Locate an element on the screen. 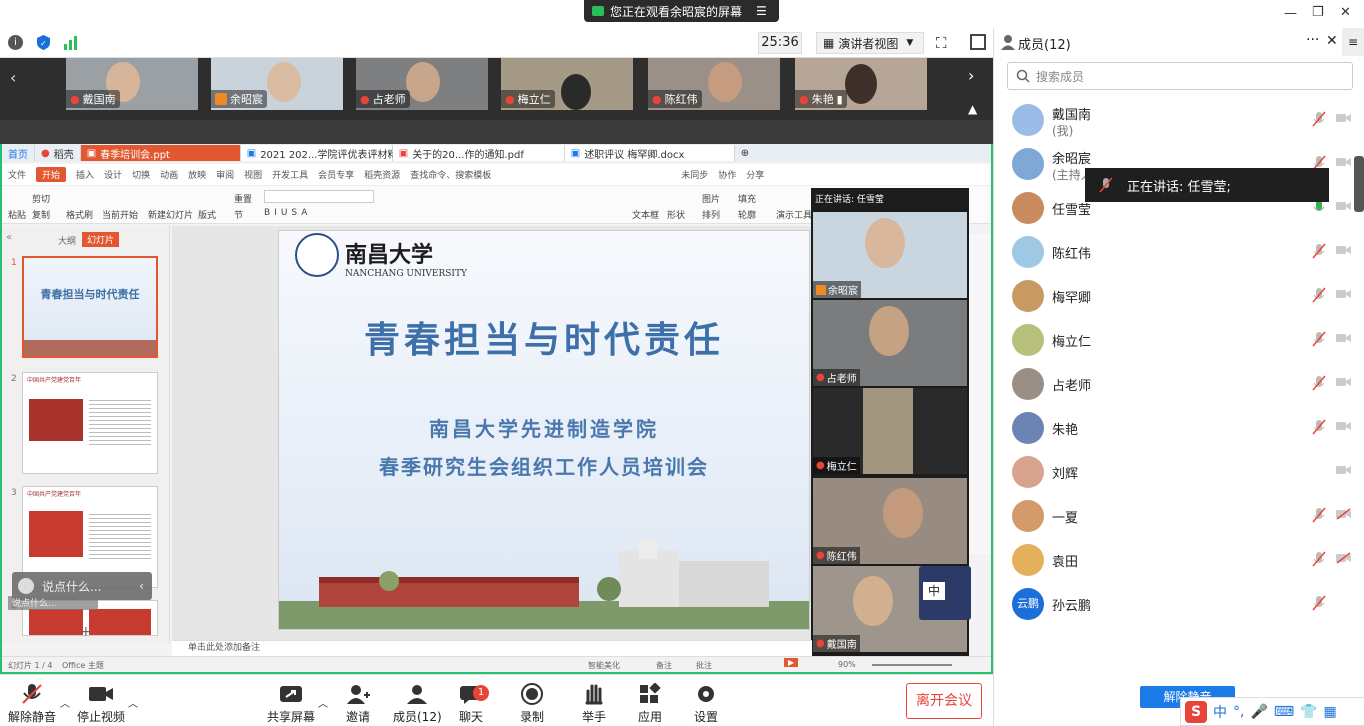 This screenshot has height=726, width=1364. slide-thumb: 青春担当与时代责任 is located at coordinates (90, 307).